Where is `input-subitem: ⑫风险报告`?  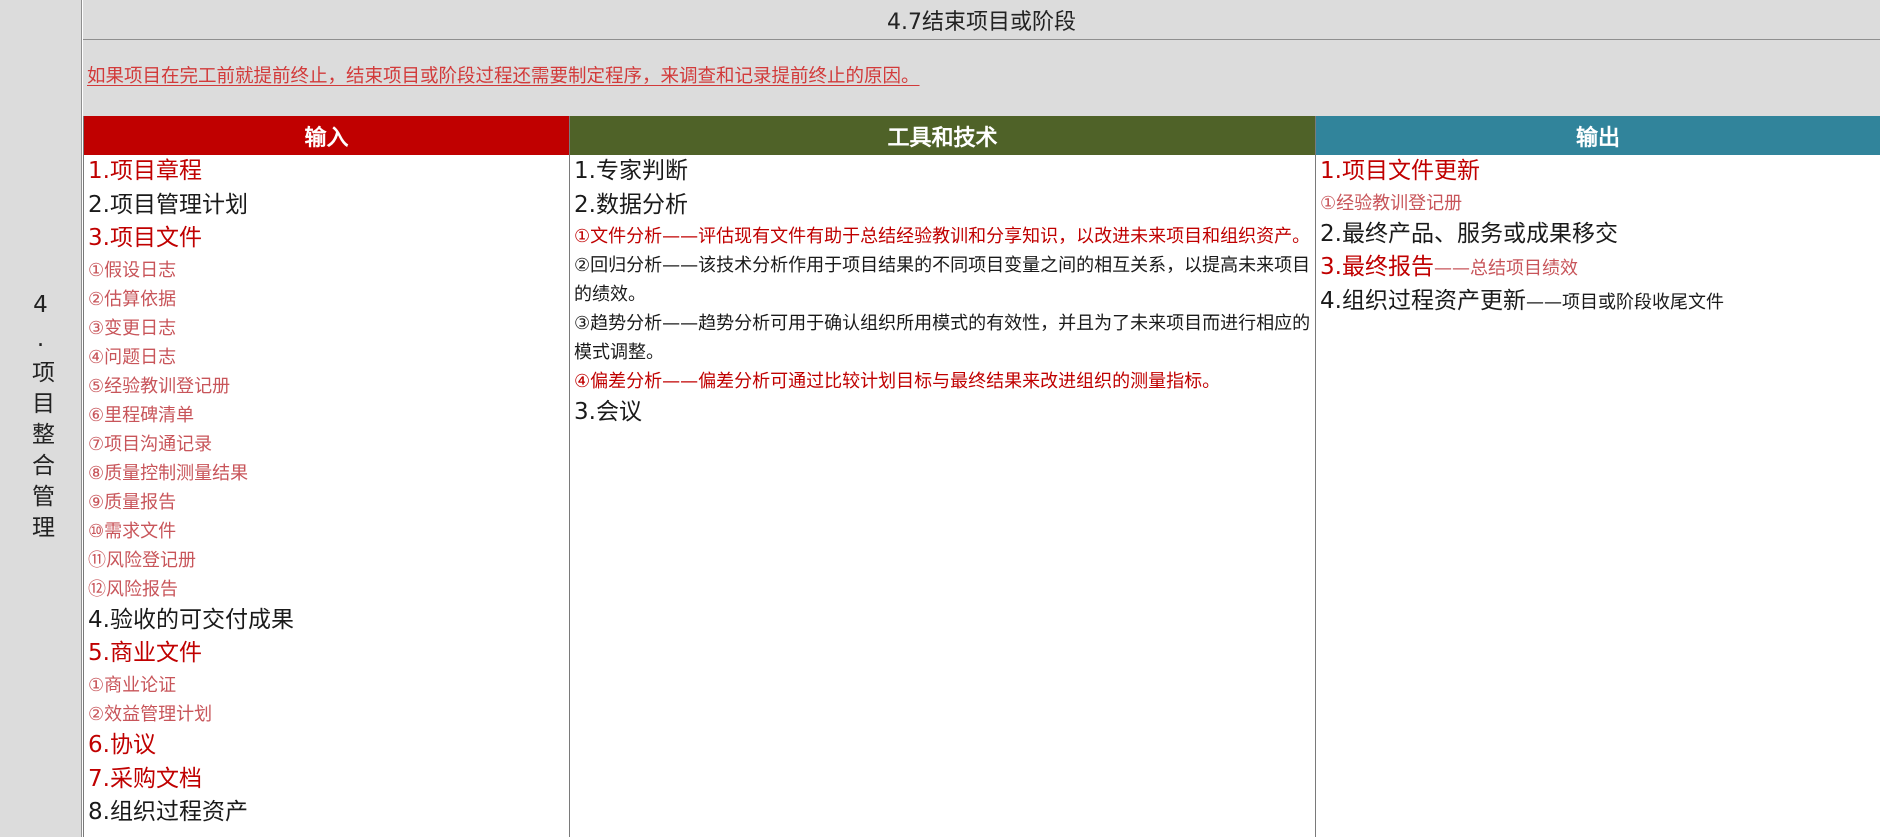
input-subitem: ⑫风险报告 is located at coordinates (133, 589).